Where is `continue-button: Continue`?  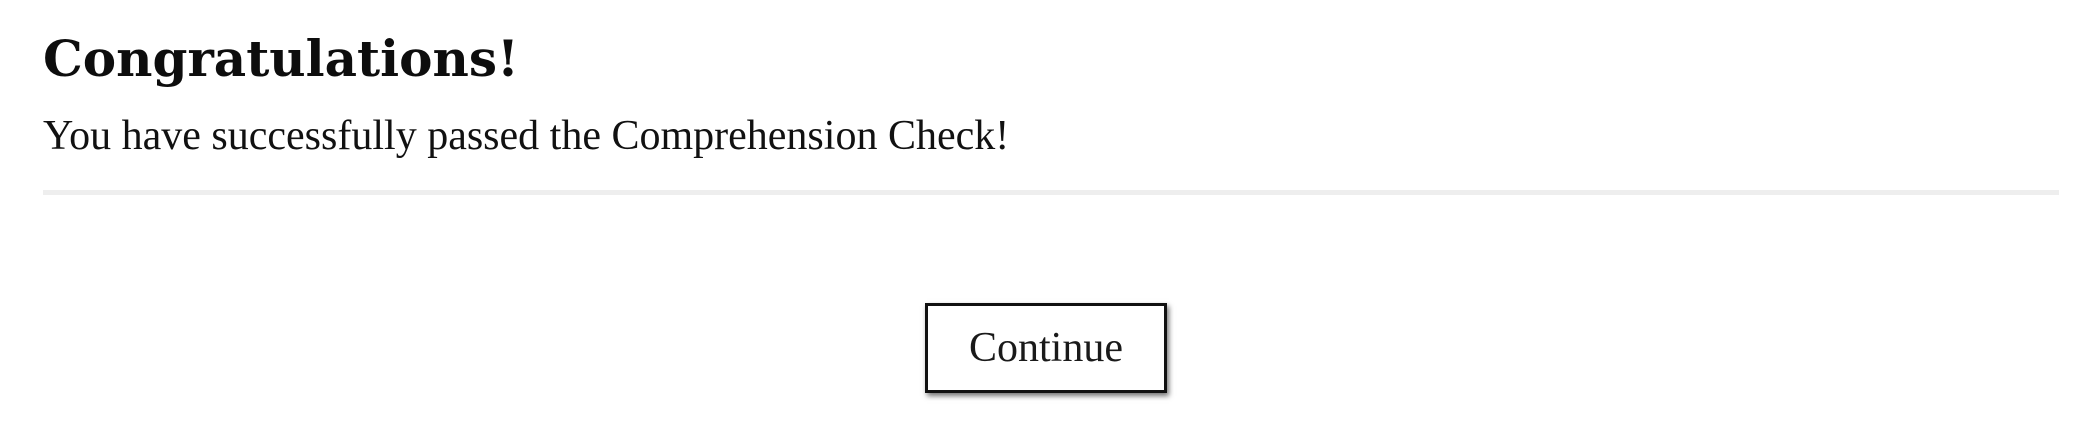 continue-button: Continue is located at coordinates (1046, 348).